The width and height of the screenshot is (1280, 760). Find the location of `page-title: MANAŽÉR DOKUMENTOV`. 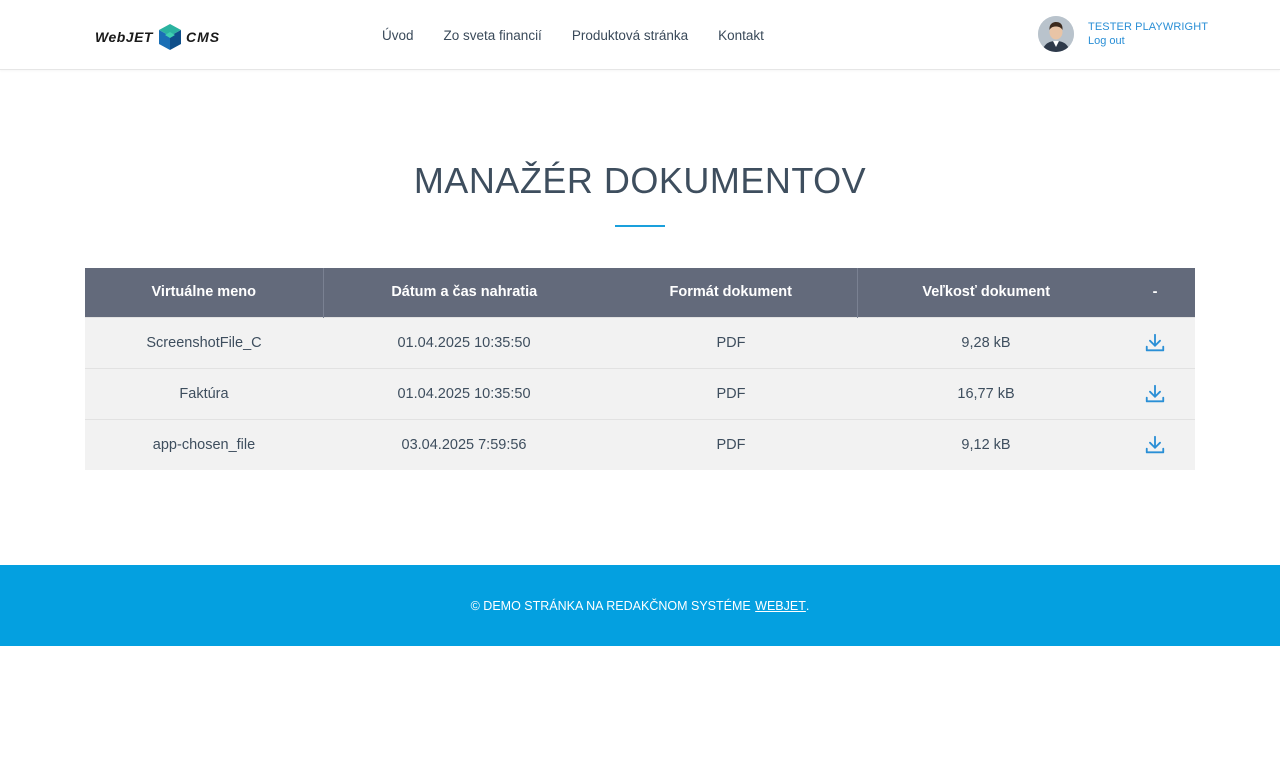

page-title: MANAŽÉR DOKUMENTOV is located at coordinates (640, 180).